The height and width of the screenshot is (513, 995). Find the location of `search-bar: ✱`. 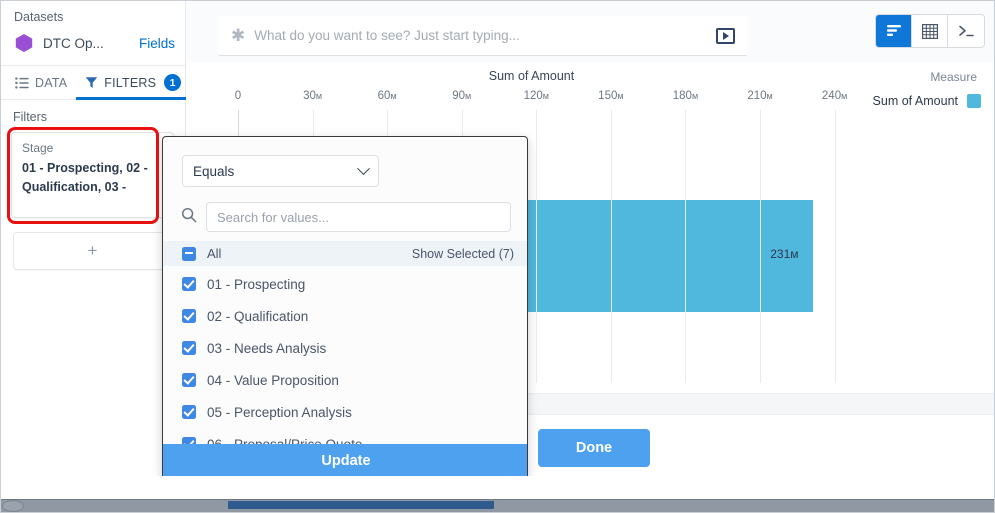

search-bar: ✱ is located at coordinates (483, 36).